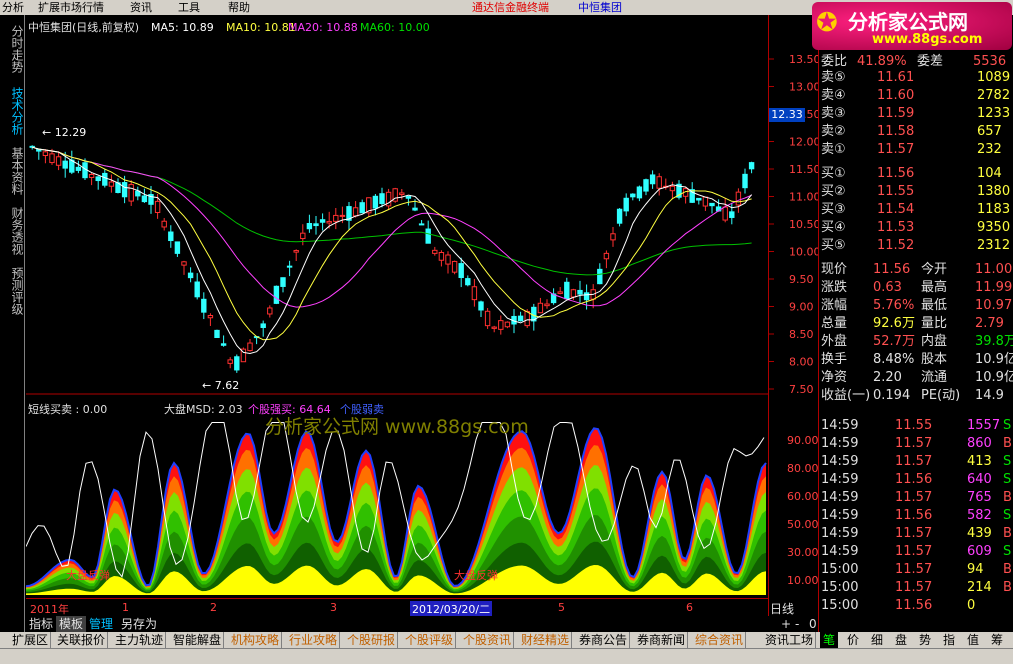 The width and height of the screenshot is (1013, 664). I want to click on menu-item-tools: 工具, so click(189, 7).